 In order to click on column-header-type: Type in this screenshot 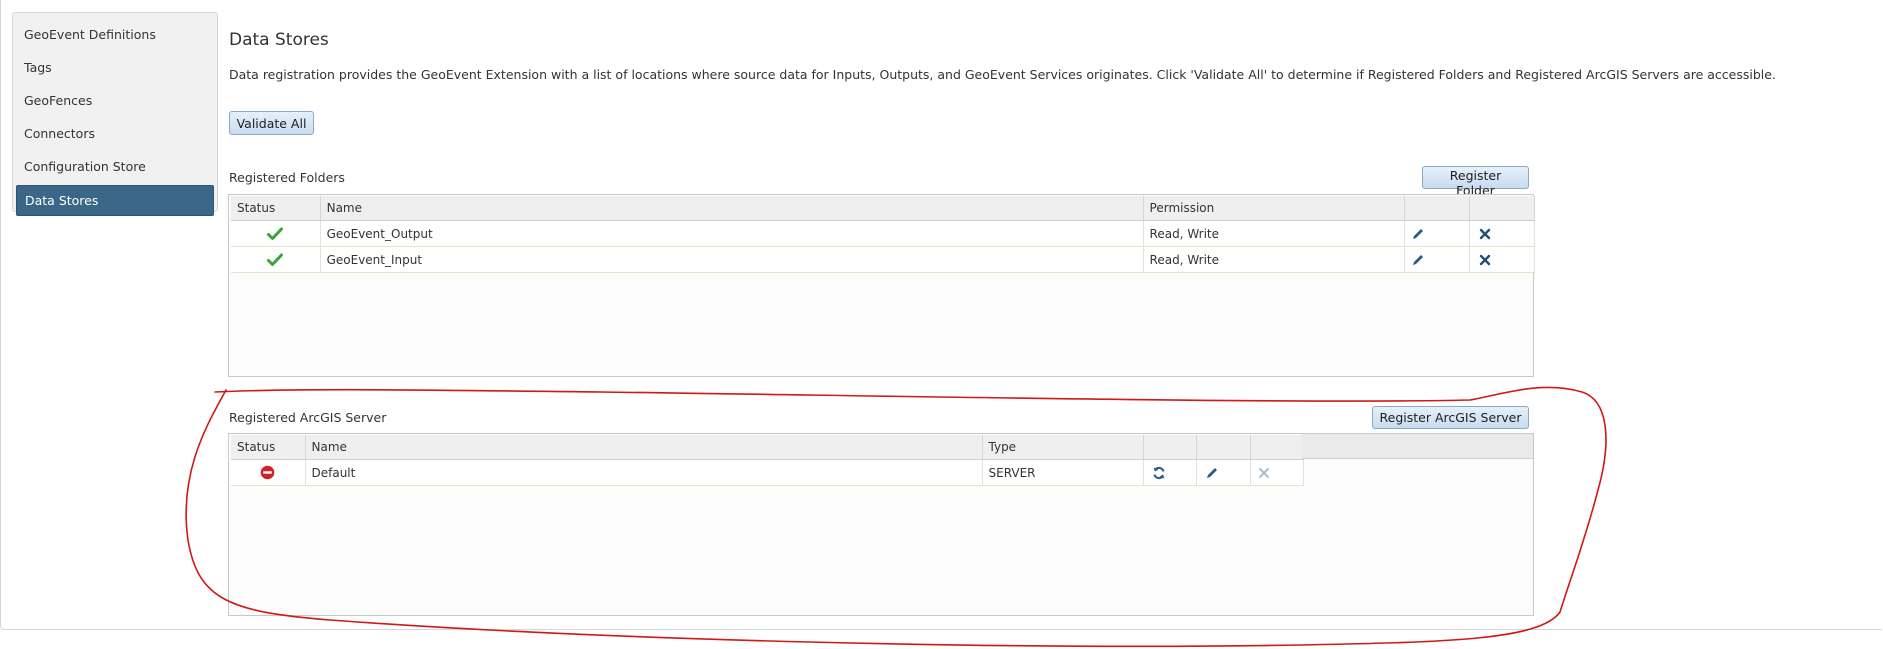, I will do `click(1063, 447)`.